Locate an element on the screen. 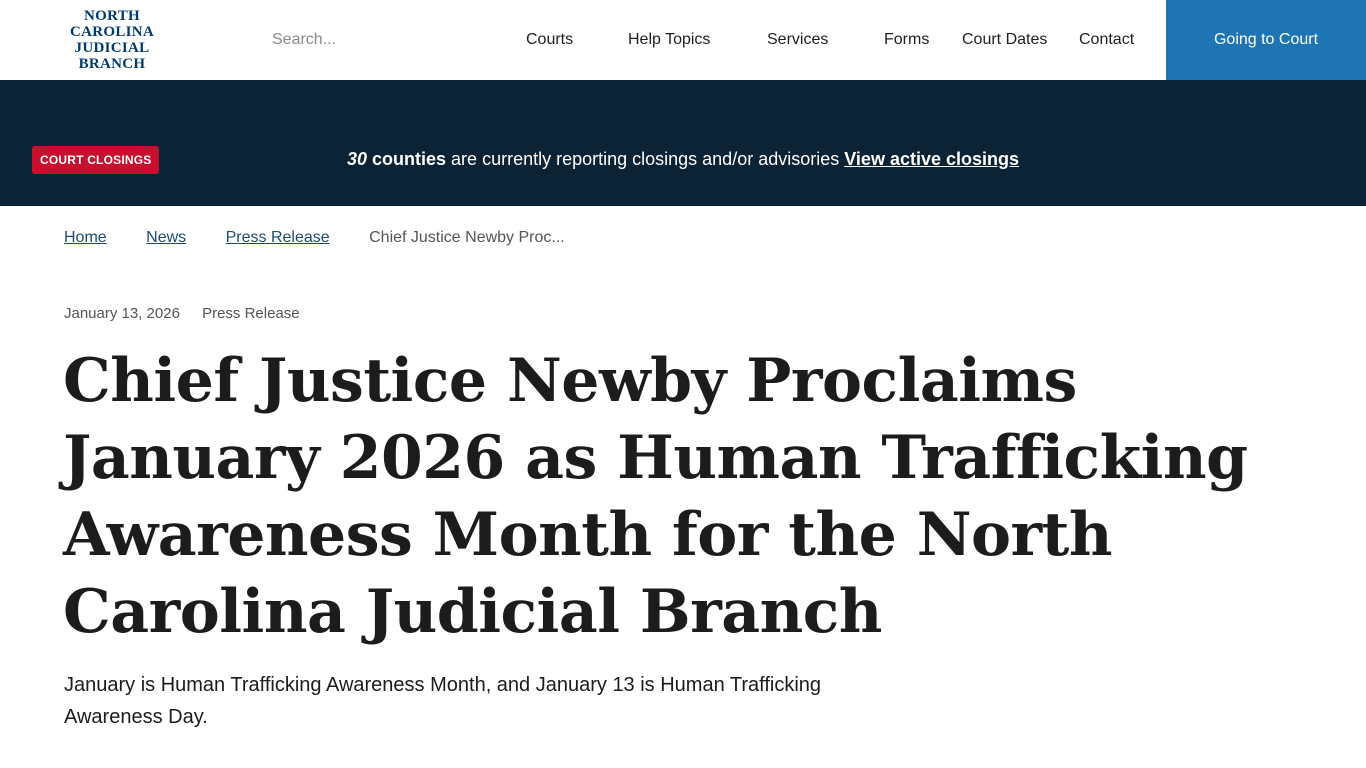  nav-services: Services is located at coordinates (797, 40).